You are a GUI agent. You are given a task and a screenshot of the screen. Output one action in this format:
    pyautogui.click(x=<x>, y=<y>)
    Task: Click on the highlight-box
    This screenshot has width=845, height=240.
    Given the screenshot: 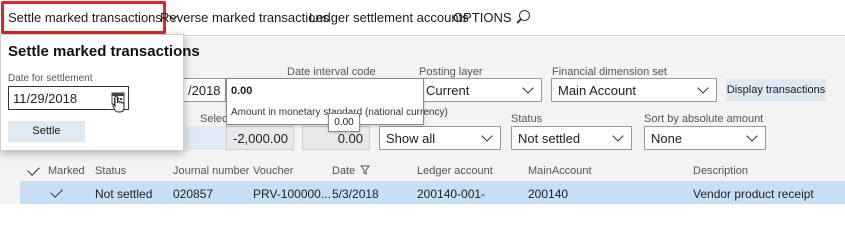 What is the action you would take?
    pyautogui.click(x=83, y=17)
    